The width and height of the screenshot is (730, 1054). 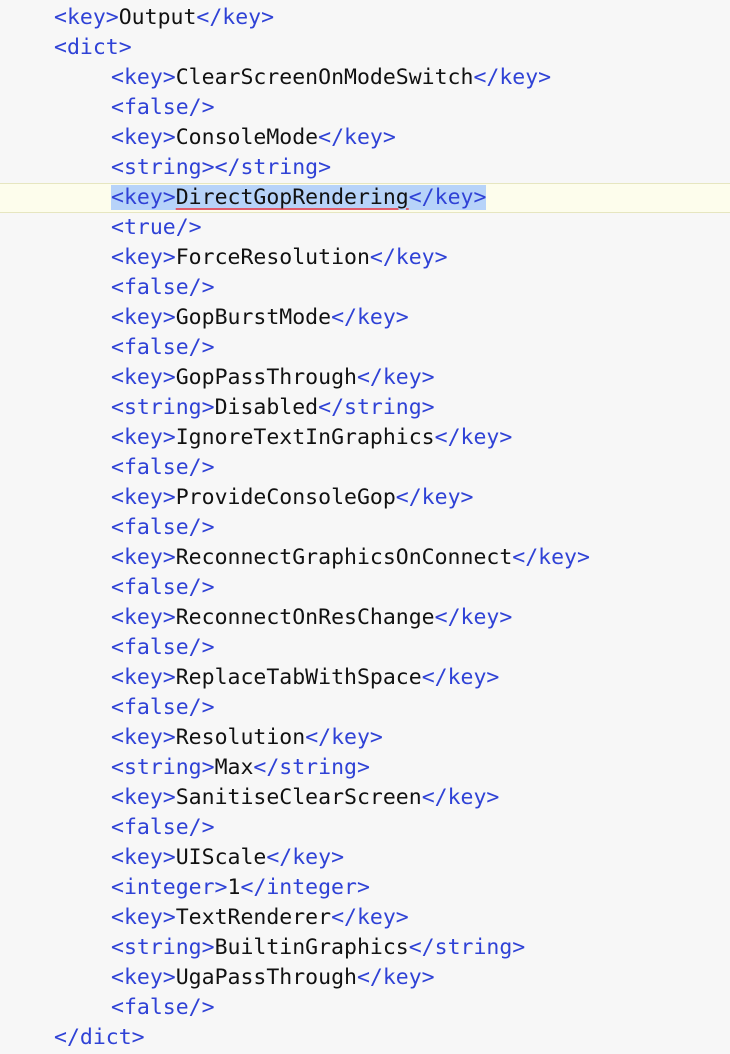 What do you see at coordinates (365, 678) in the screenshot?
I see `code-line: <key>ReplaceTabWithSpace</key>` at bounding box center [365, 678].